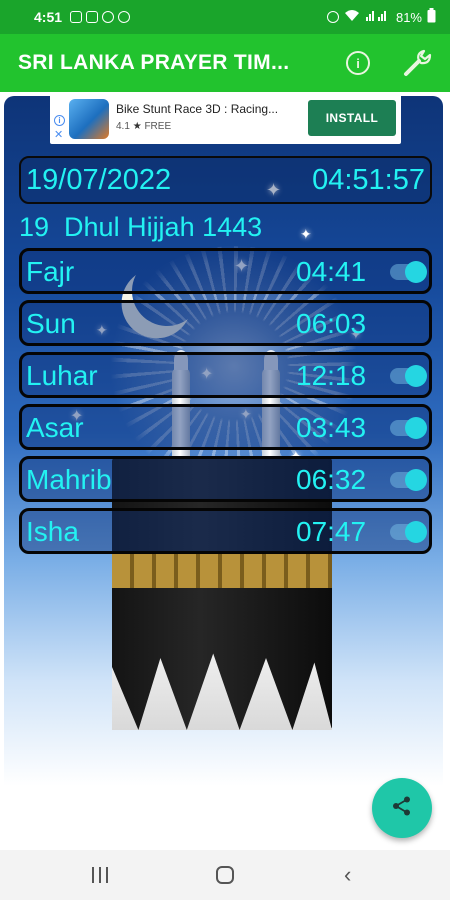  What do you see at coordinates (141, 227) in the screenshot?
I see `hijri-date: 19 Dhul Hijjah 1443` at bounding box center [141, 227].